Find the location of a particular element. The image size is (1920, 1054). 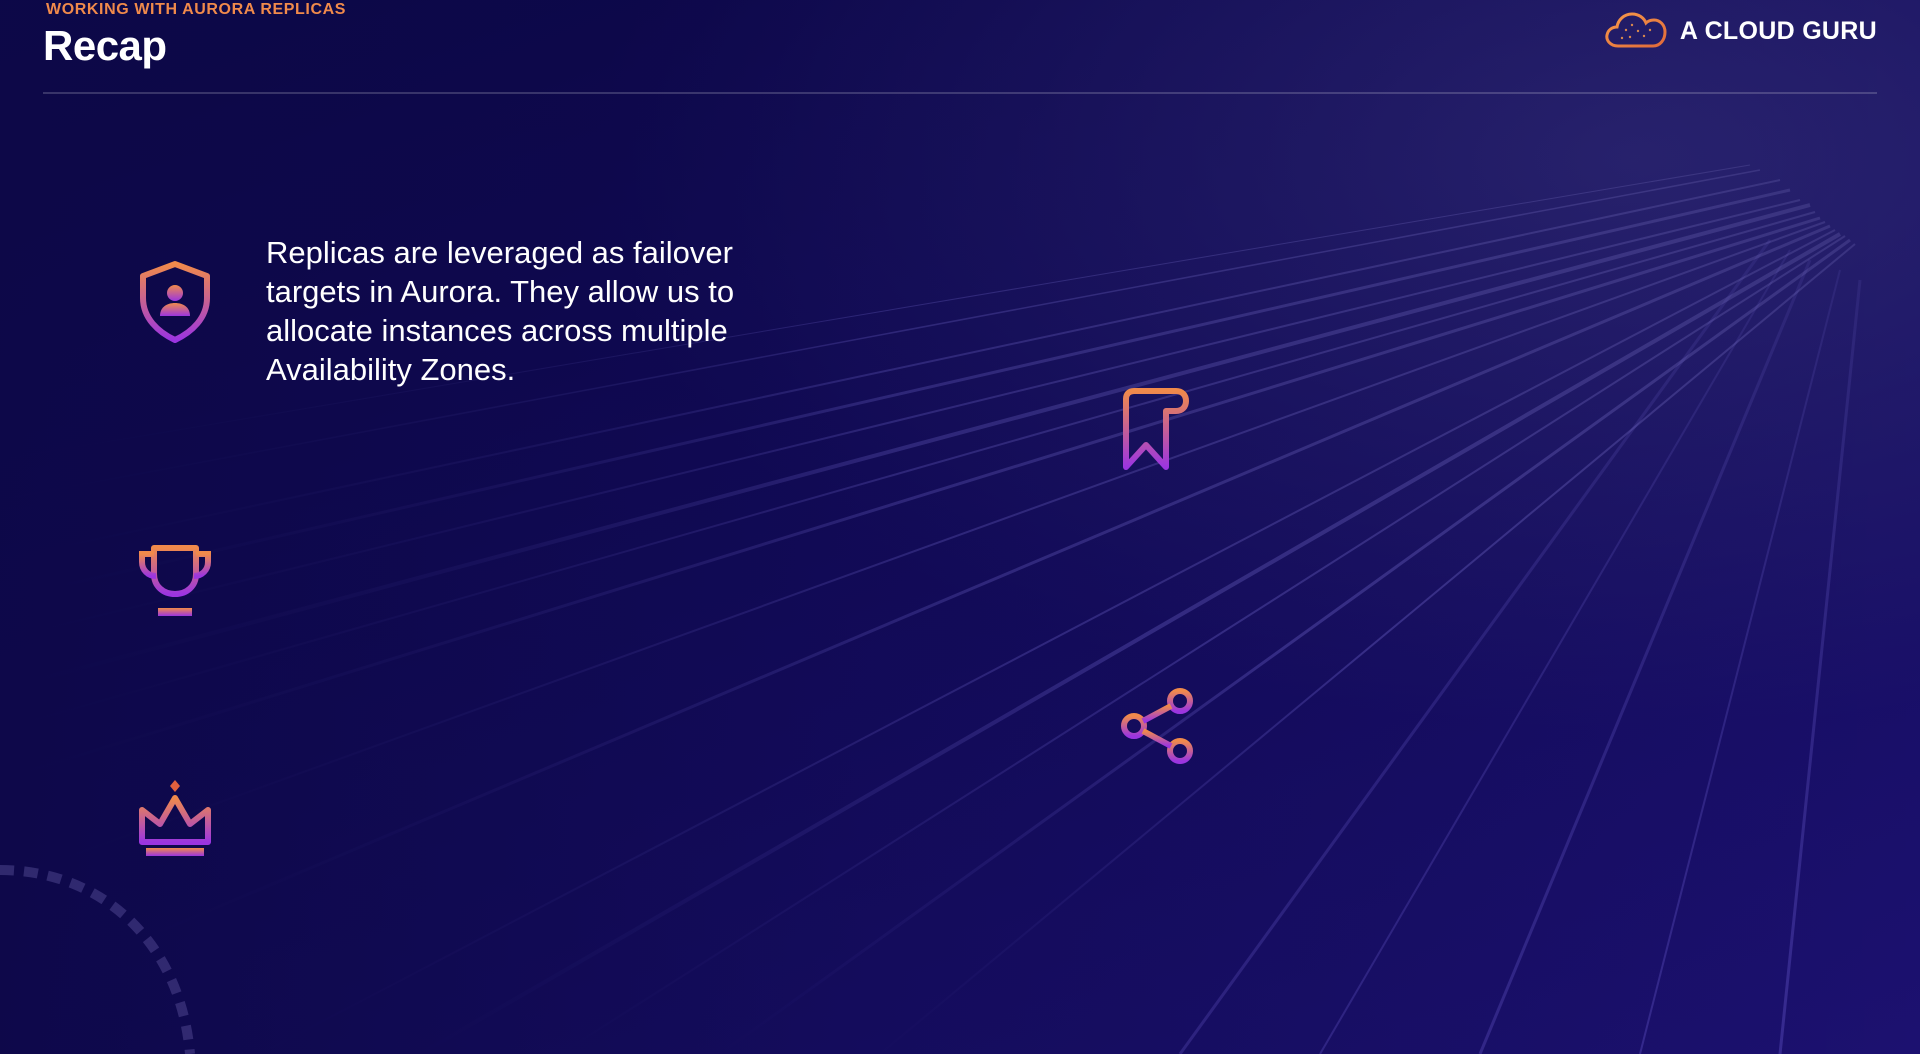

bookmark-icon is located at coordinates (1157, 428).